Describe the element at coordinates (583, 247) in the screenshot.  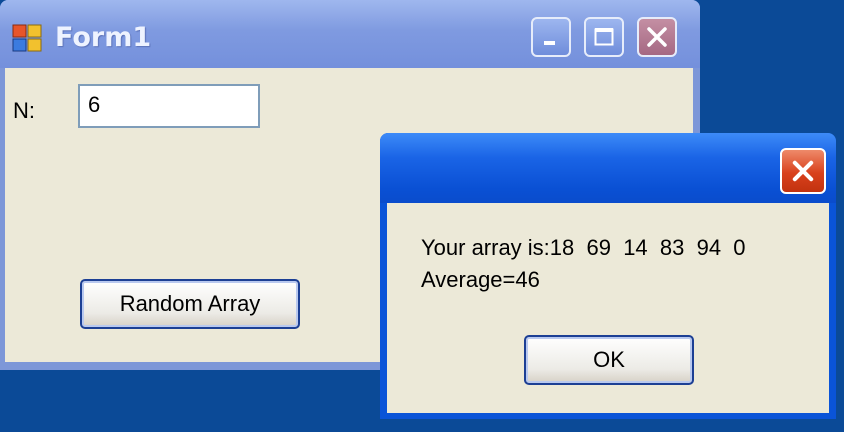
I see `array-message: Your array is:18 69 14 83 94 0` at that location.